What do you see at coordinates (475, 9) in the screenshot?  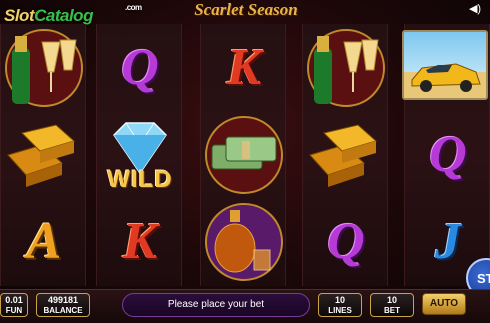 I see `speaker-icon: ◀)` at bounding box center [475, 9].